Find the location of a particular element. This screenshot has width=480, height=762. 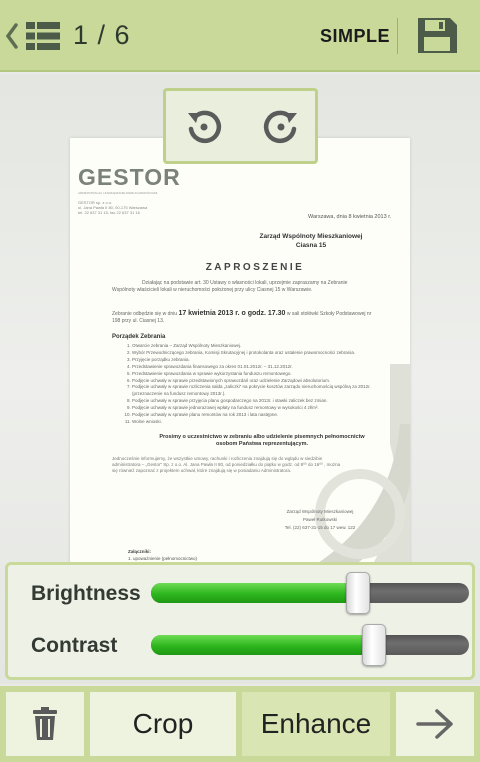

rotate-left-icon is located at coordinates (204, 127).